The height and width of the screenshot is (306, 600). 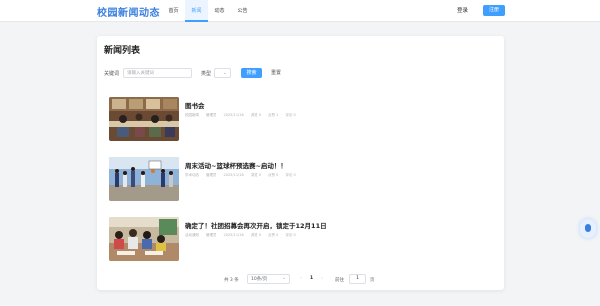 I want to click on news-title: 确定了！社团招募会再次开启，锁定于12月11日, so click(x=256, y=225).